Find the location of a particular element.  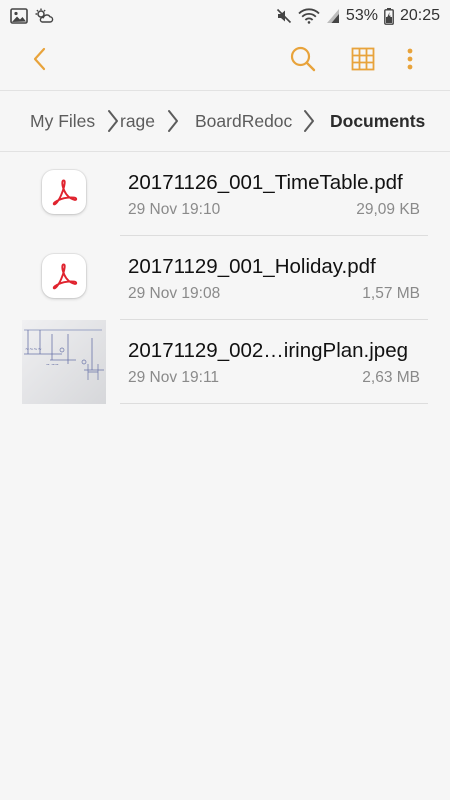

file-name: 20171129_002…iringPlan.jpeg is located at coordinates (268, 350).